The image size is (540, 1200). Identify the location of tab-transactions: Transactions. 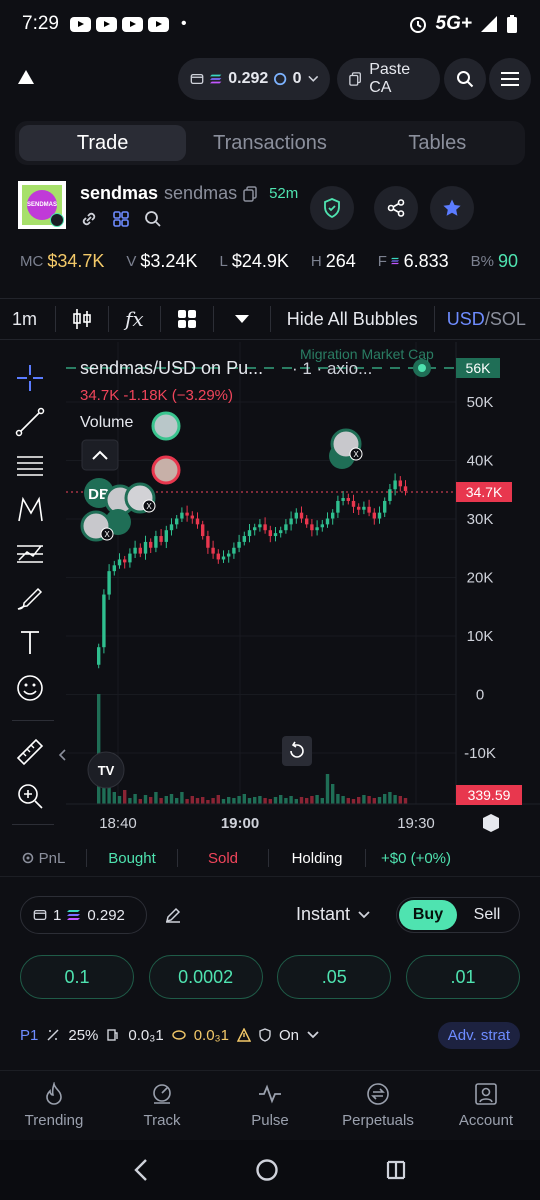
(269, 143).